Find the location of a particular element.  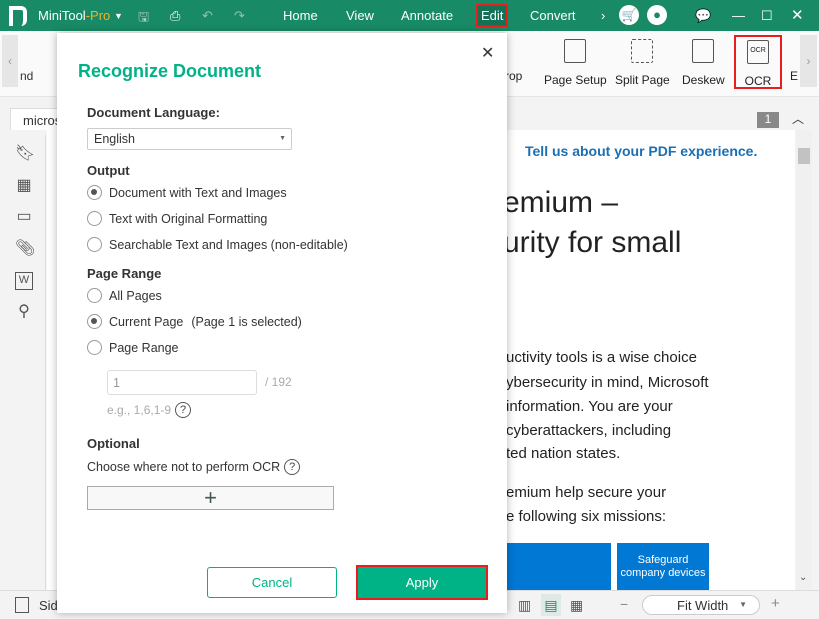

close-window-icon: ✕ is located at coordinates (797, 15).